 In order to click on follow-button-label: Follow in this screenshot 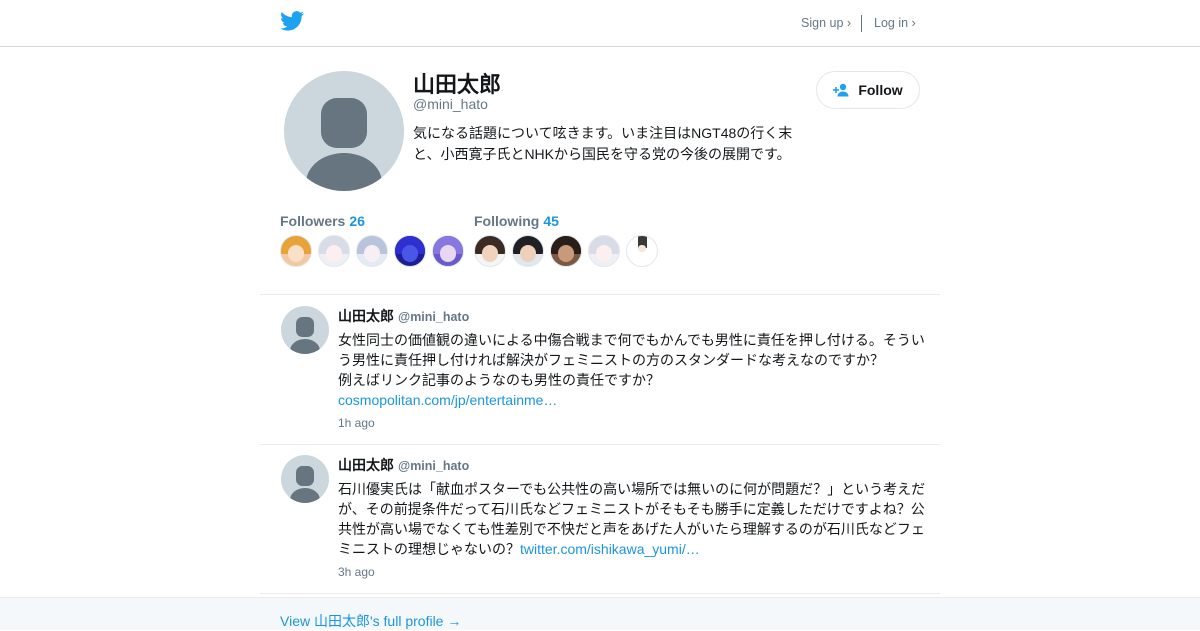, I will do `click(880, 90)`.